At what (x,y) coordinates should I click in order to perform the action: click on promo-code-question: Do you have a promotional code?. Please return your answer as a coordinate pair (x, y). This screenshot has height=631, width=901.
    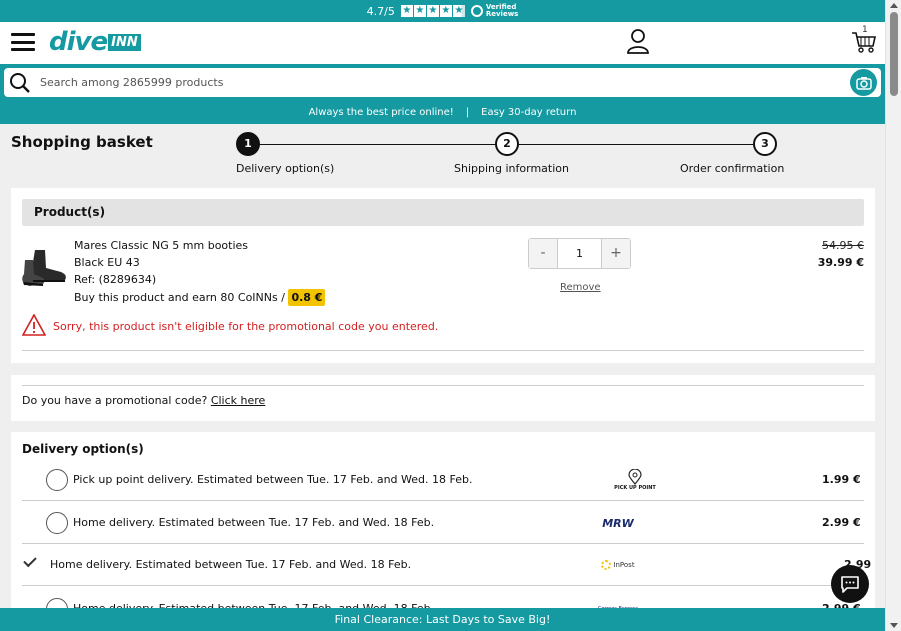
    Looking at the image, I should click on (115, 400).